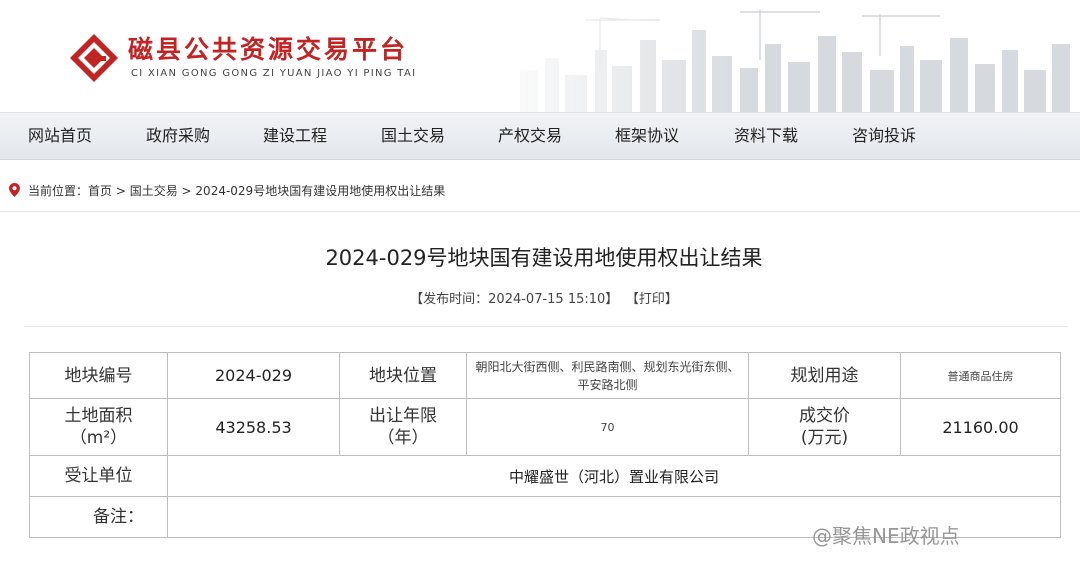  I want to click on term-value: 70, so click(607, 427).